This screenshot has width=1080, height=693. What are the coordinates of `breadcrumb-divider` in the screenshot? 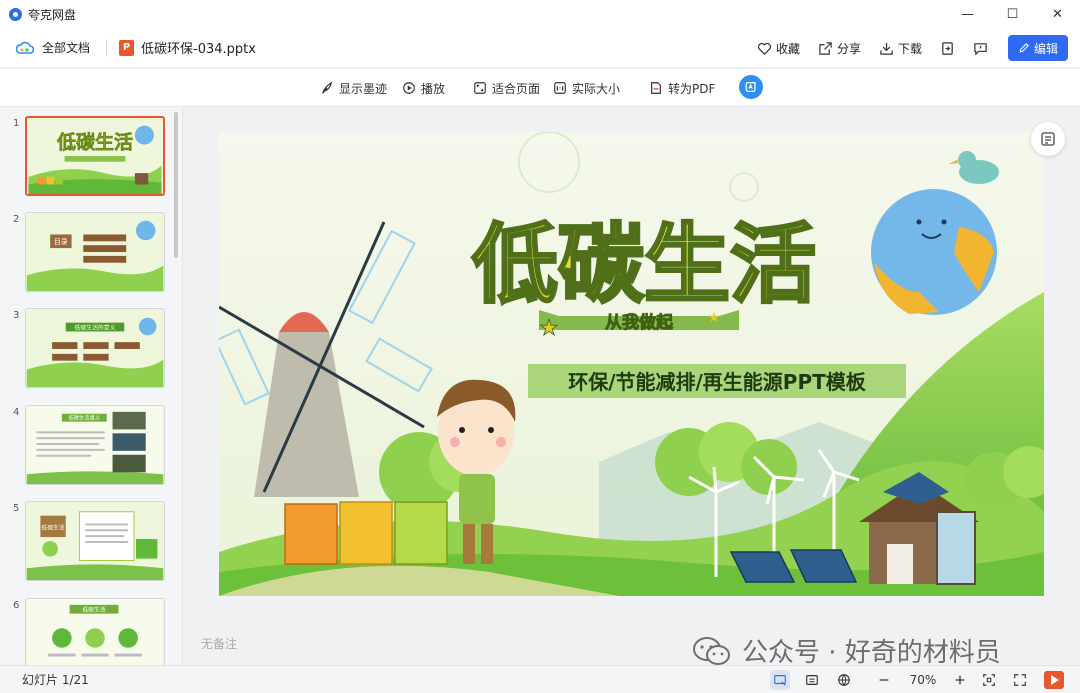 It's located at (107, 47).